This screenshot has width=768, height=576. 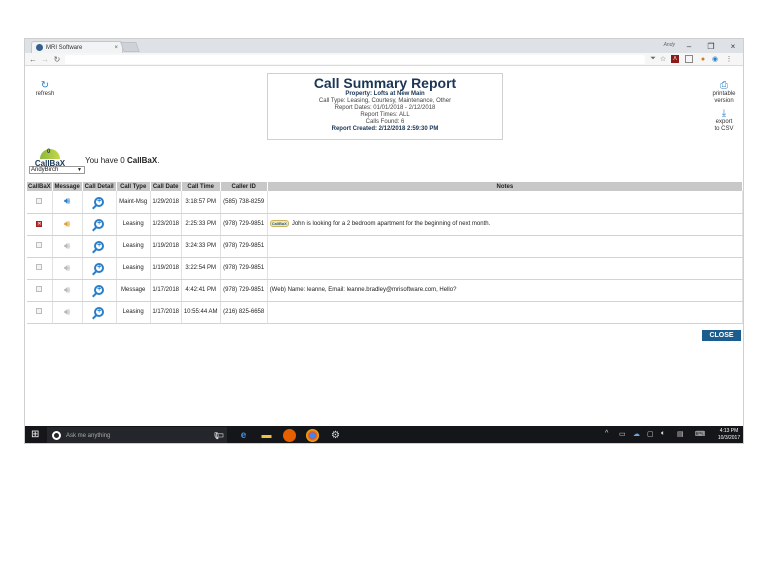 What do you see at coordinates (622, 434) in the screenshot?
I see `network-icon: ▭` at bounding box center [622, 434].